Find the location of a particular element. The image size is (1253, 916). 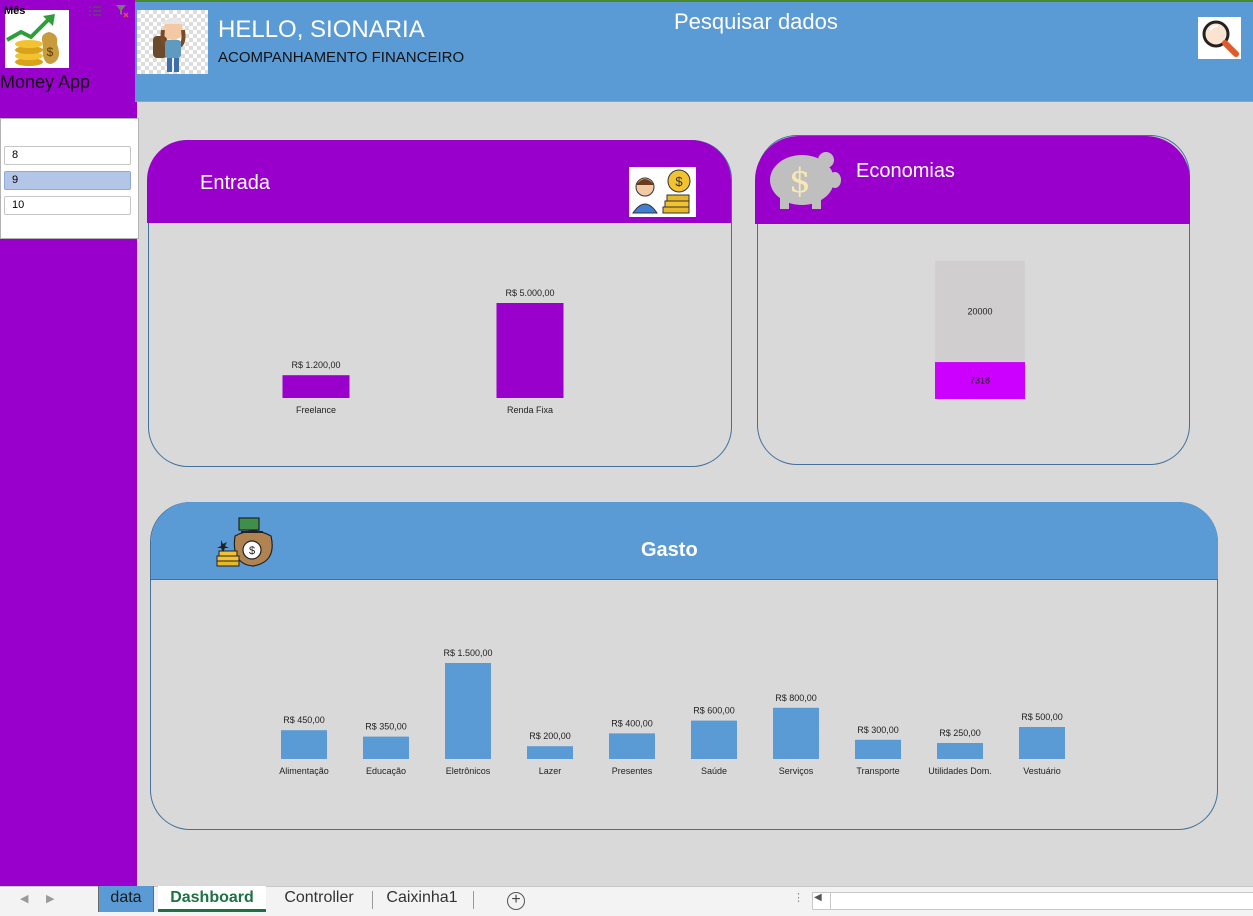

data-label: R$ 1.200,00 is located at coordinates (315, 365).